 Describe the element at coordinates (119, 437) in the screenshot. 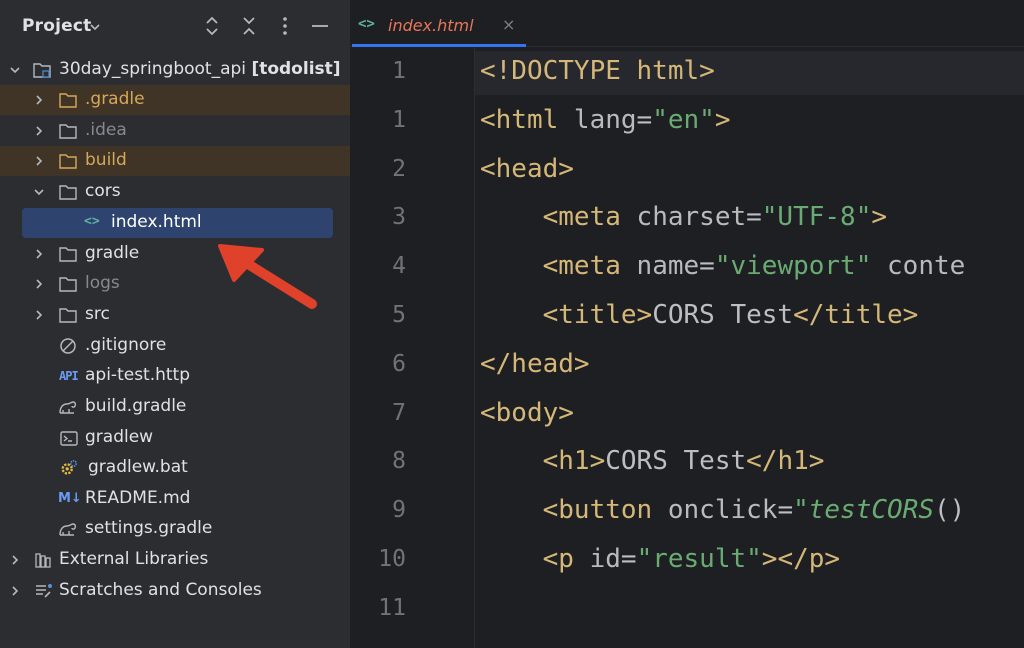

I see `tree-item-label: gradlew` at that location.